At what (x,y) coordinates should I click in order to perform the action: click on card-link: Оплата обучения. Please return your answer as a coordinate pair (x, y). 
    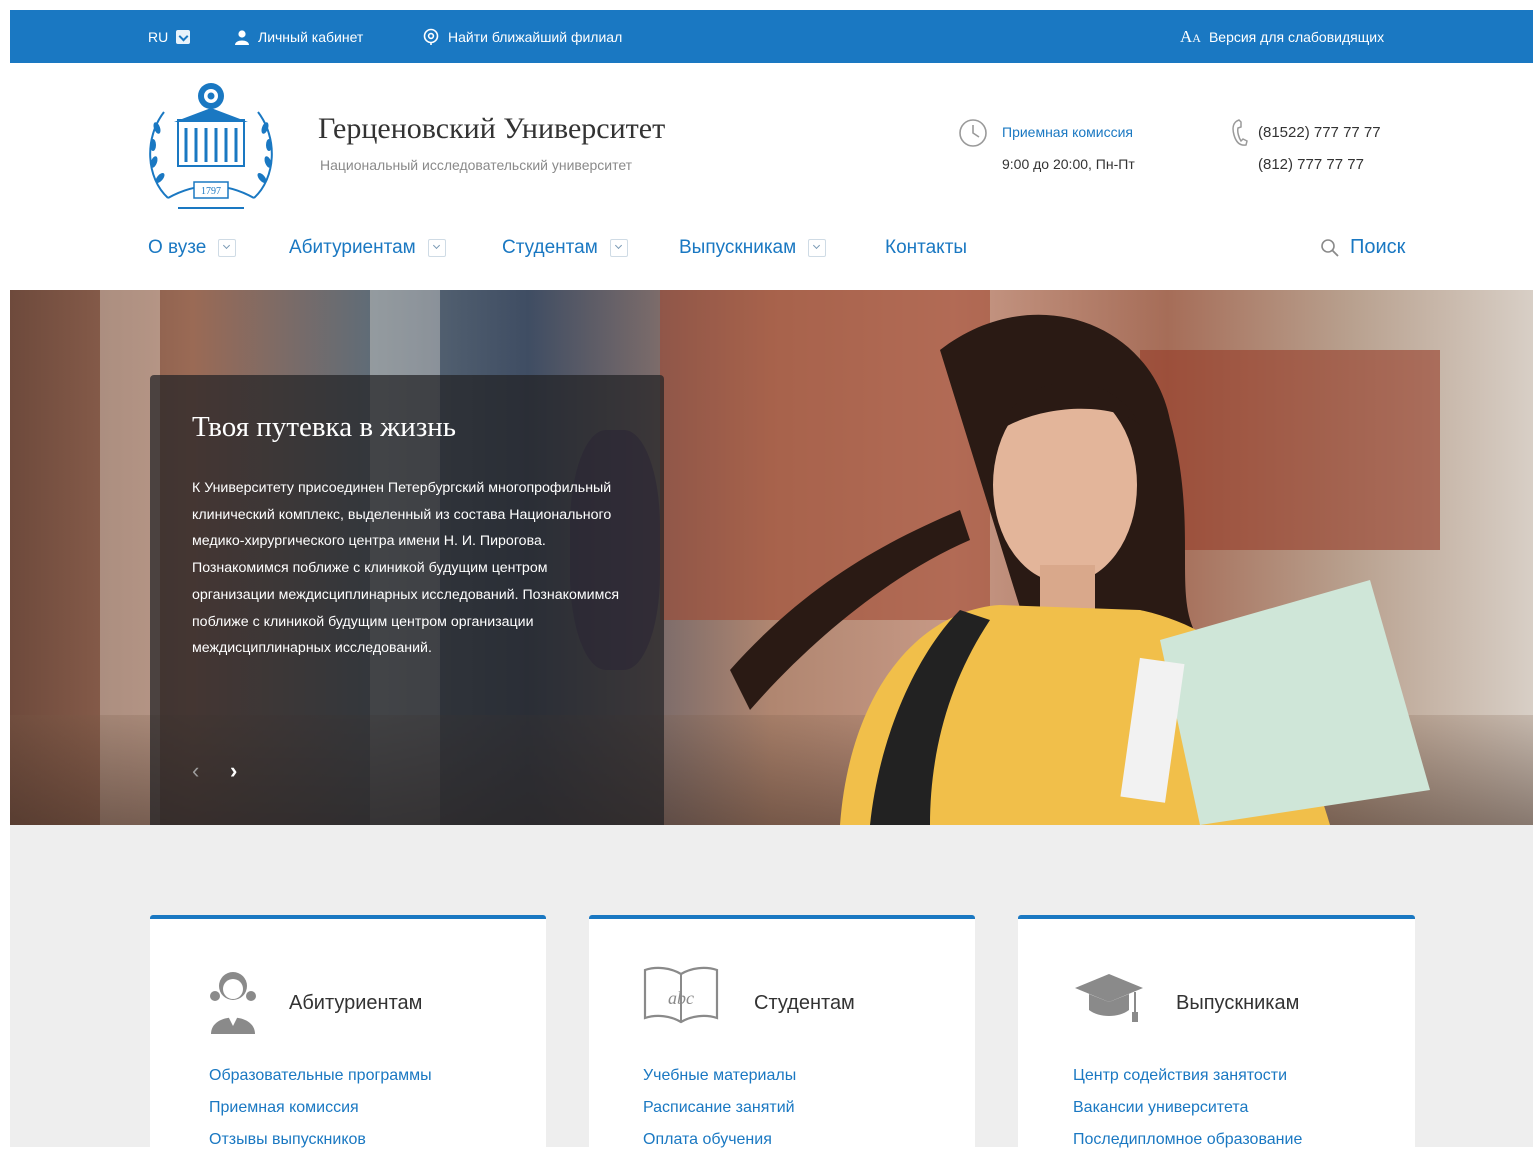
    Looking at the image, I should click on (707, 1140).